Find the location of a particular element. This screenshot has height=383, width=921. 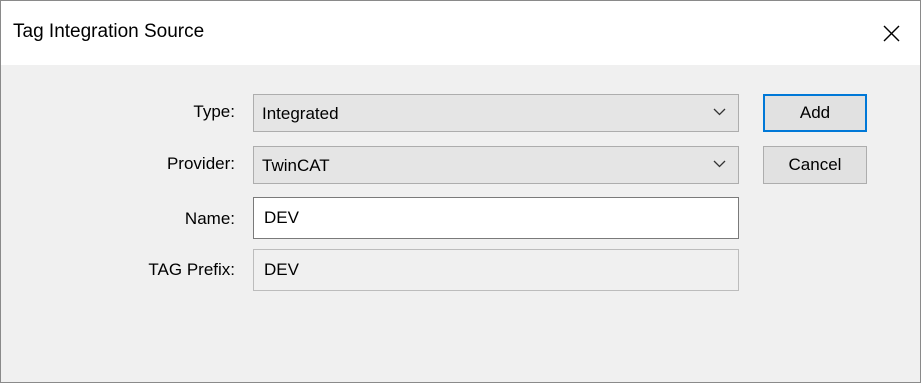

name-field is located at coordinates (496, 218).